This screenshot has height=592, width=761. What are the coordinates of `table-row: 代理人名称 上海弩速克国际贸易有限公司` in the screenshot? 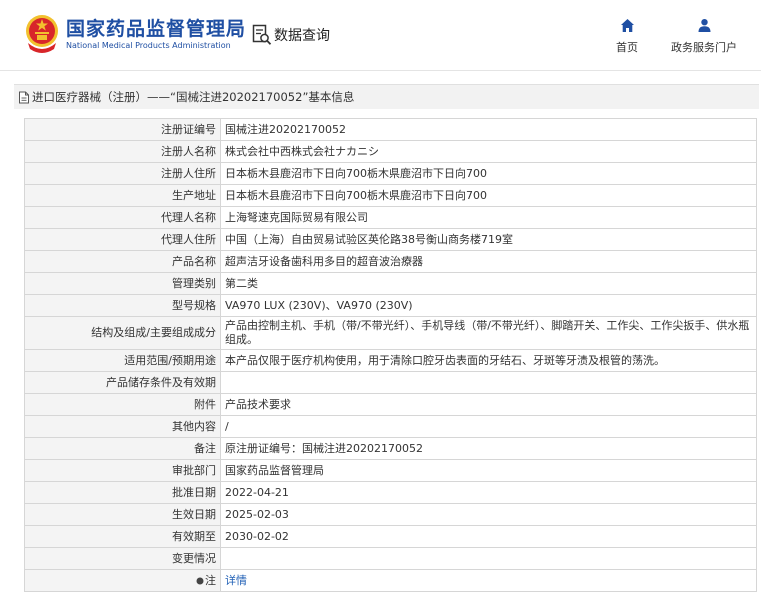 It's located at (390, 217).